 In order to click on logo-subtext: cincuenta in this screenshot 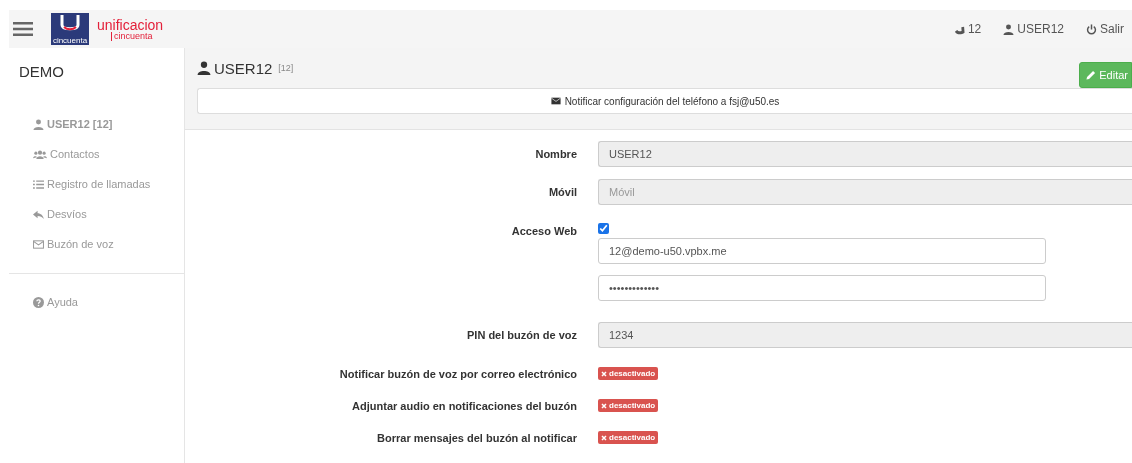, I will do `click(137, 36)`.